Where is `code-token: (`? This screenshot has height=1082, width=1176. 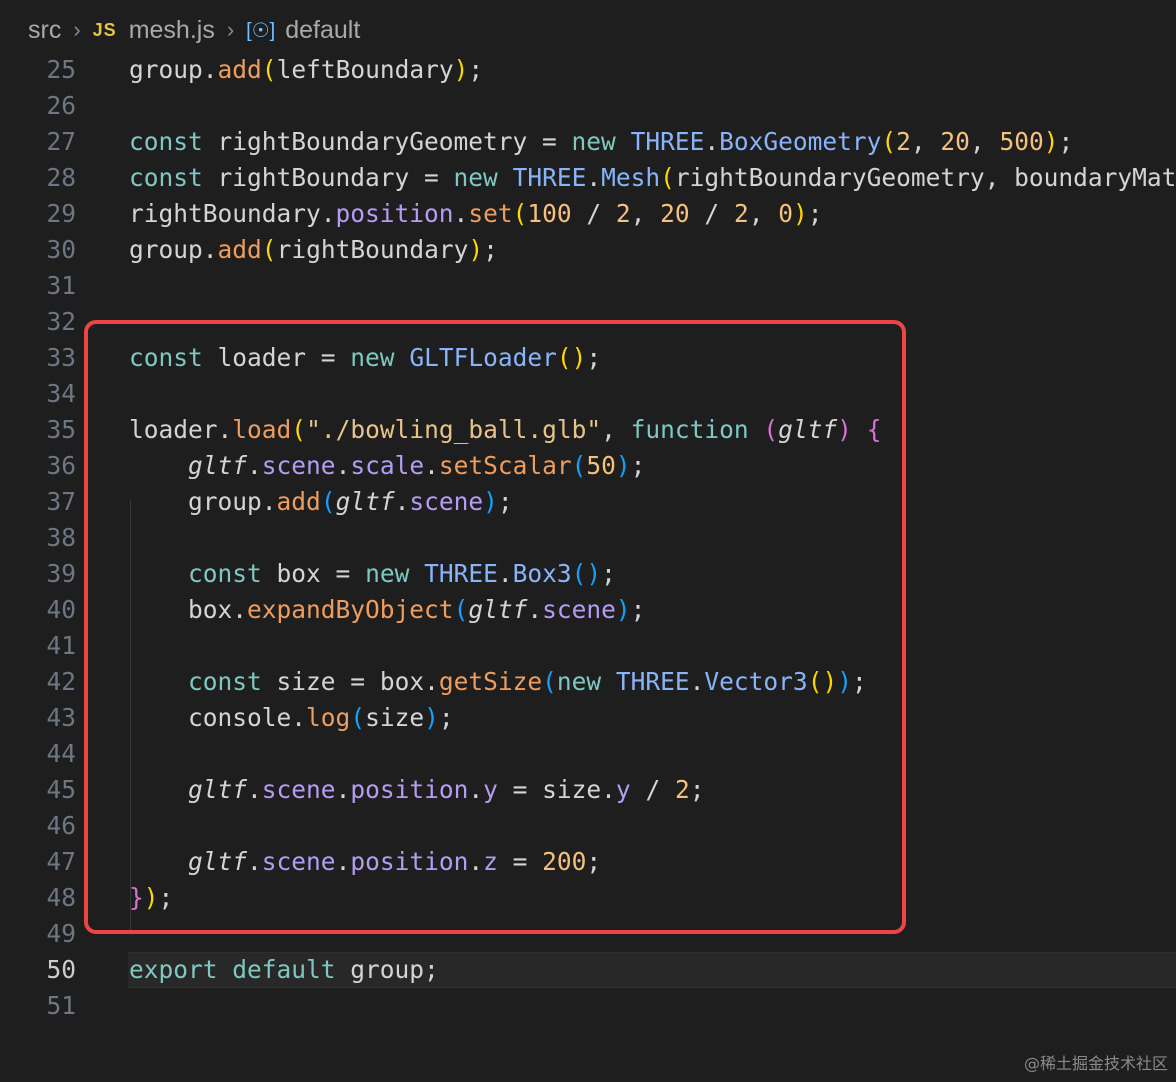
code-token: ( is located at coordinates (520, 213).